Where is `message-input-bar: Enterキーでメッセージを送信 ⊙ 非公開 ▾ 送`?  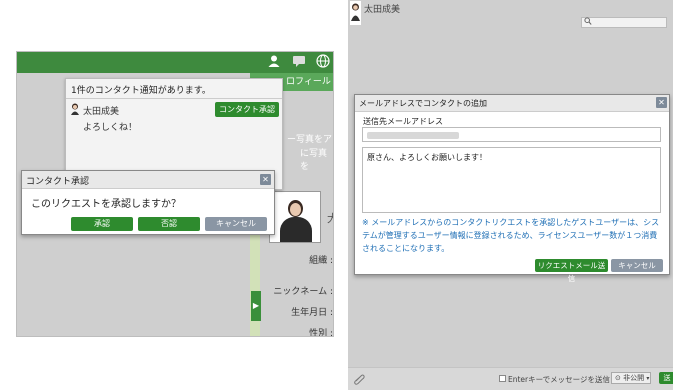
message-input-bar: Enterキーでメッセージを送信 ⊙ 非公開 ▾ 送 is located at coordinates (510, 378).